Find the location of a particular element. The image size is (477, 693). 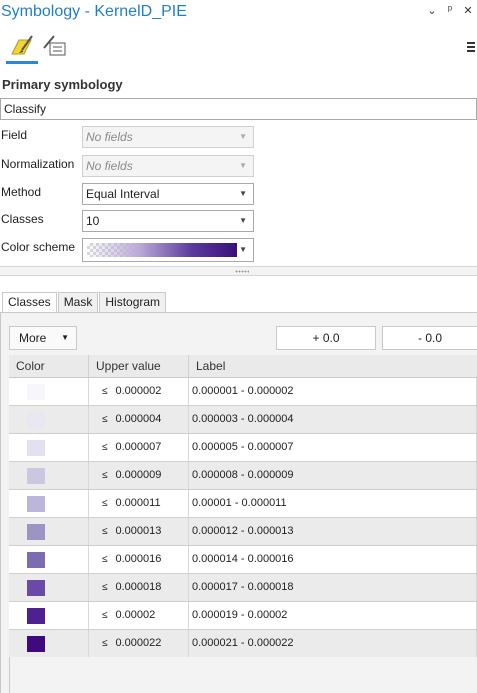

paintbrush-icon is located at coordinates (22, 45).